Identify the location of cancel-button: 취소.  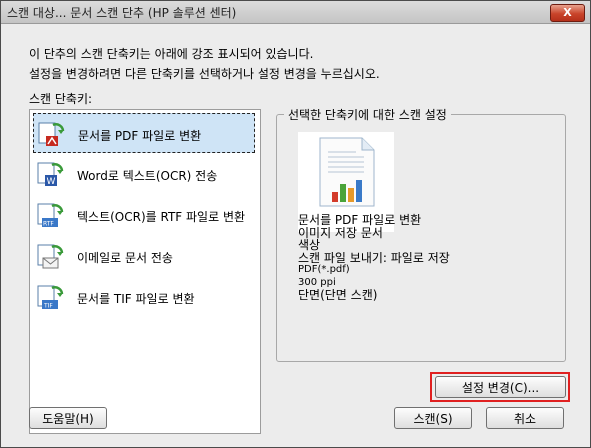
(525, 418).